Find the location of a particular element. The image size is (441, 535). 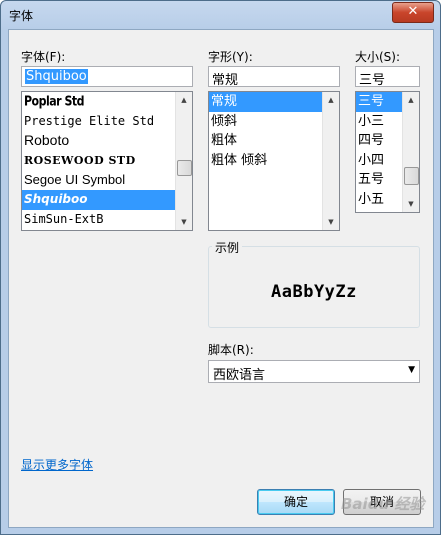

list-item-label: Roboto is located at coordinates (47, 140).